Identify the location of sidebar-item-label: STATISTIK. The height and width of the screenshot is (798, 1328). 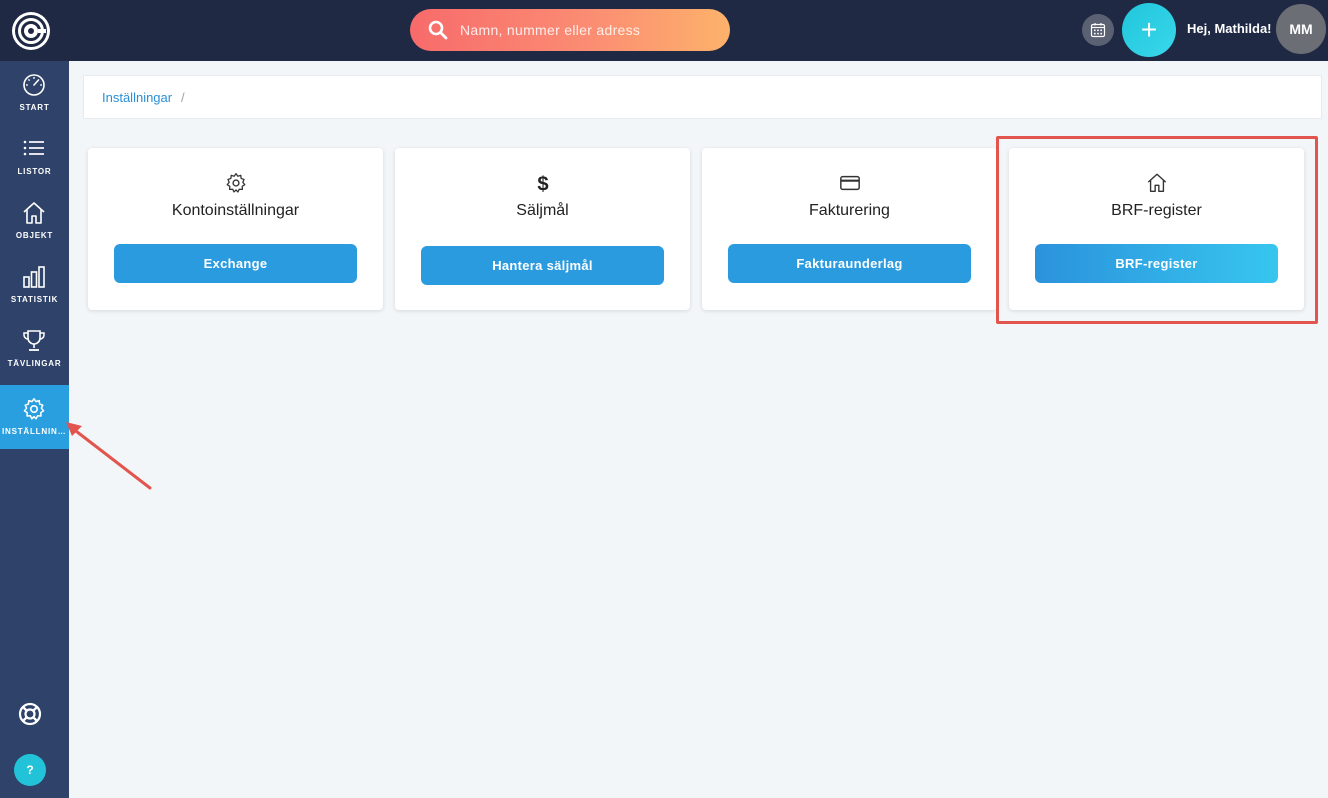
(34, 299).